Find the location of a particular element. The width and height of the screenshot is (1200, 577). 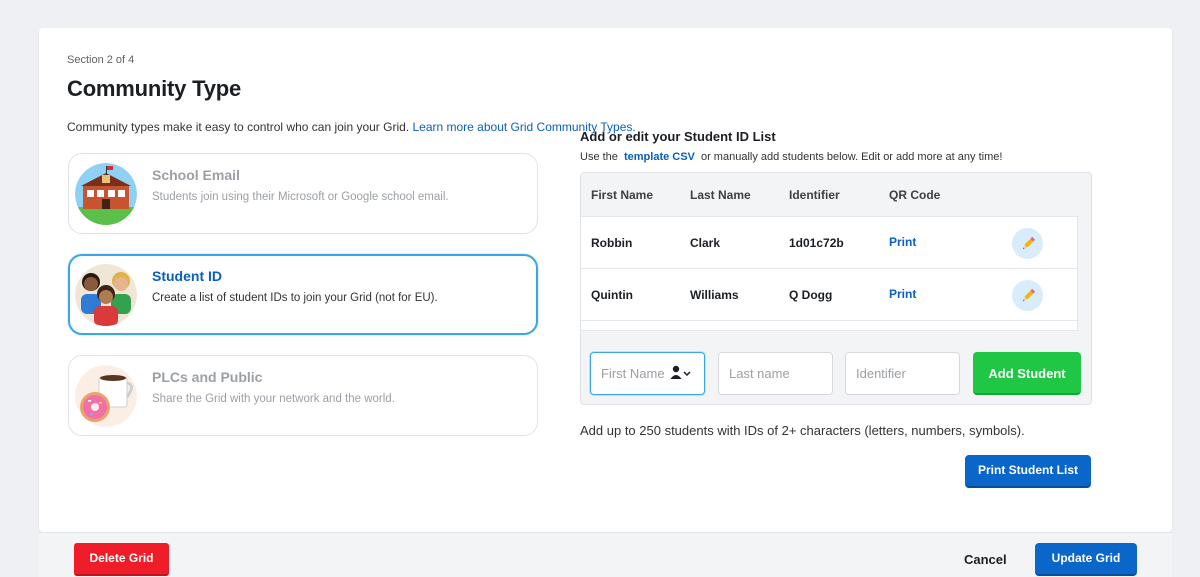

cell-first-name: Robbin is located at coordinates (612, 243).